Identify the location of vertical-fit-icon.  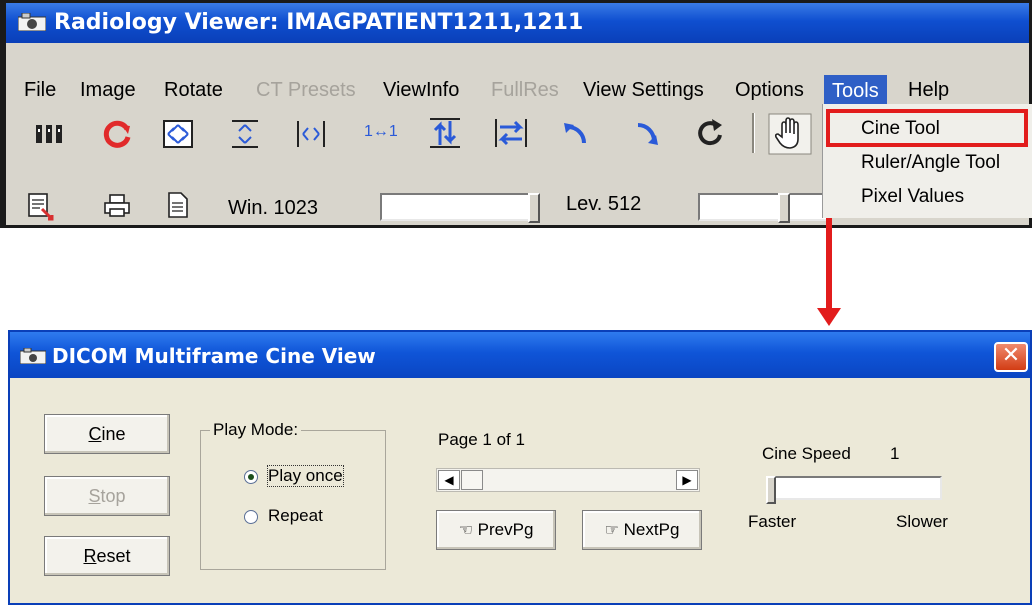
(245, 134).